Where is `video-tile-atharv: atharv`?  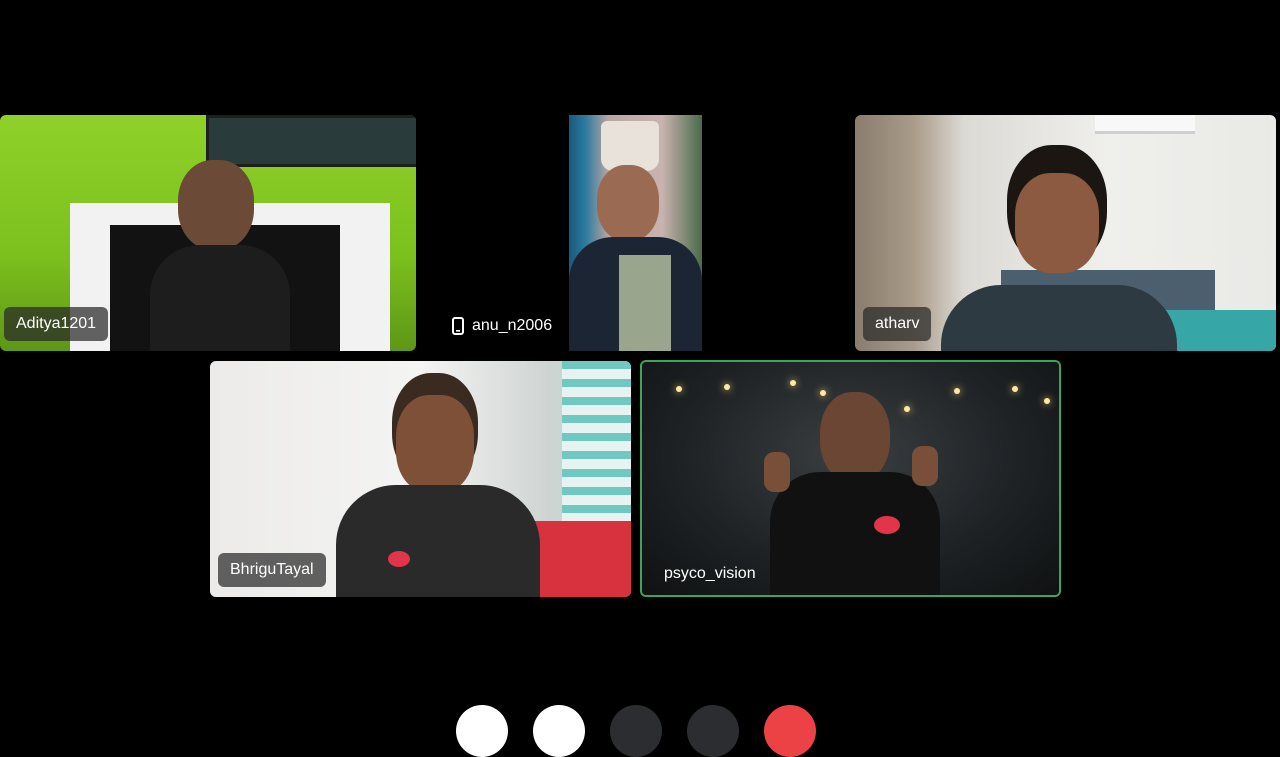
video-tile-atharv: atharv is located at coordinates (1065, 233).